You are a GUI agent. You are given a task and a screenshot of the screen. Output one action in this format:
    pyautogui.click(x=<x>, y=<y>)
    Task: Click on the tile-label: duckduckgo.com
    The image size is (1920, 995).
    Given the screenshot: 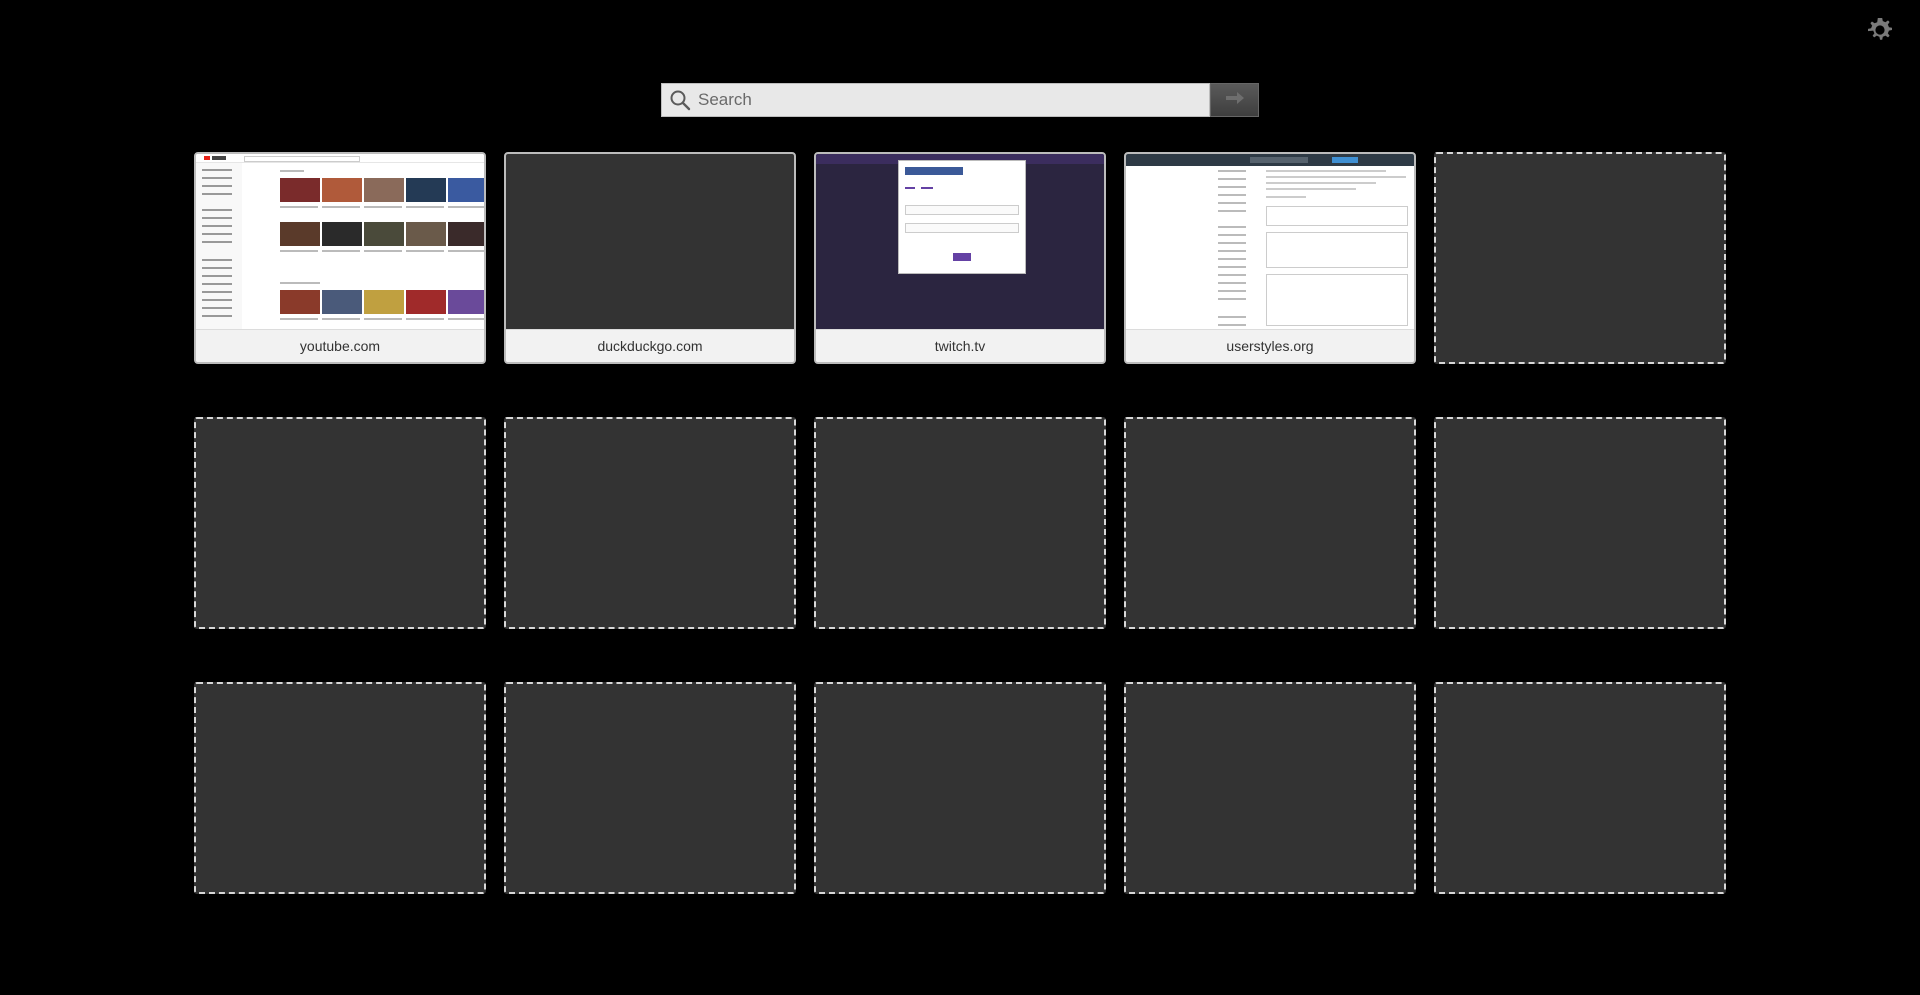 What is the action you would take?
    pyautogui.click(x=650, y=345)
    